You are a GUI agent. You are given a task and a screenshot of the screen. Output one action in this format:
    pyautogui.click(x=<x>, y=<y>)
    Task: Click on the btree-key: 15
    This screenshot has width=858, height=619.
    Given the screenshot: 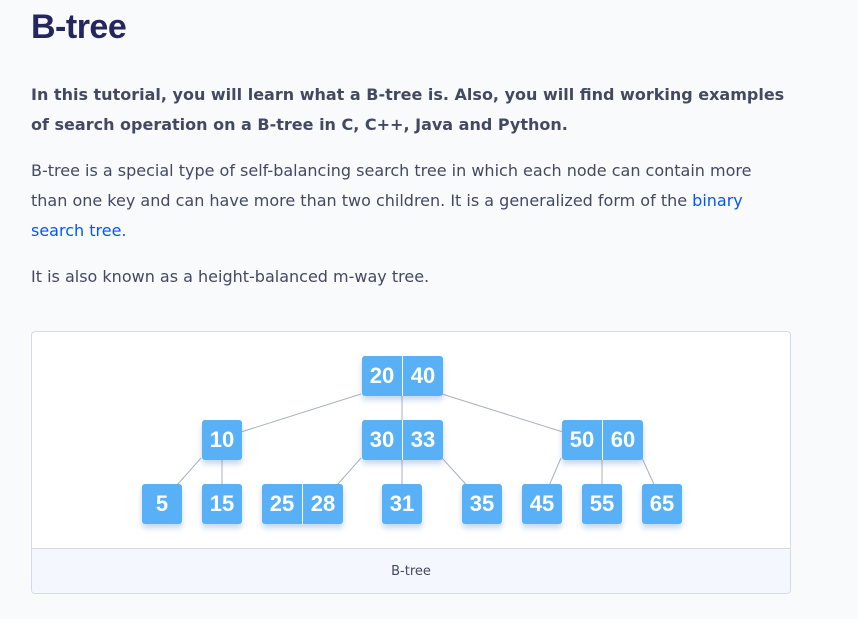 What is the action you would take?
    pyautogui.click(x=222, y=503)
    